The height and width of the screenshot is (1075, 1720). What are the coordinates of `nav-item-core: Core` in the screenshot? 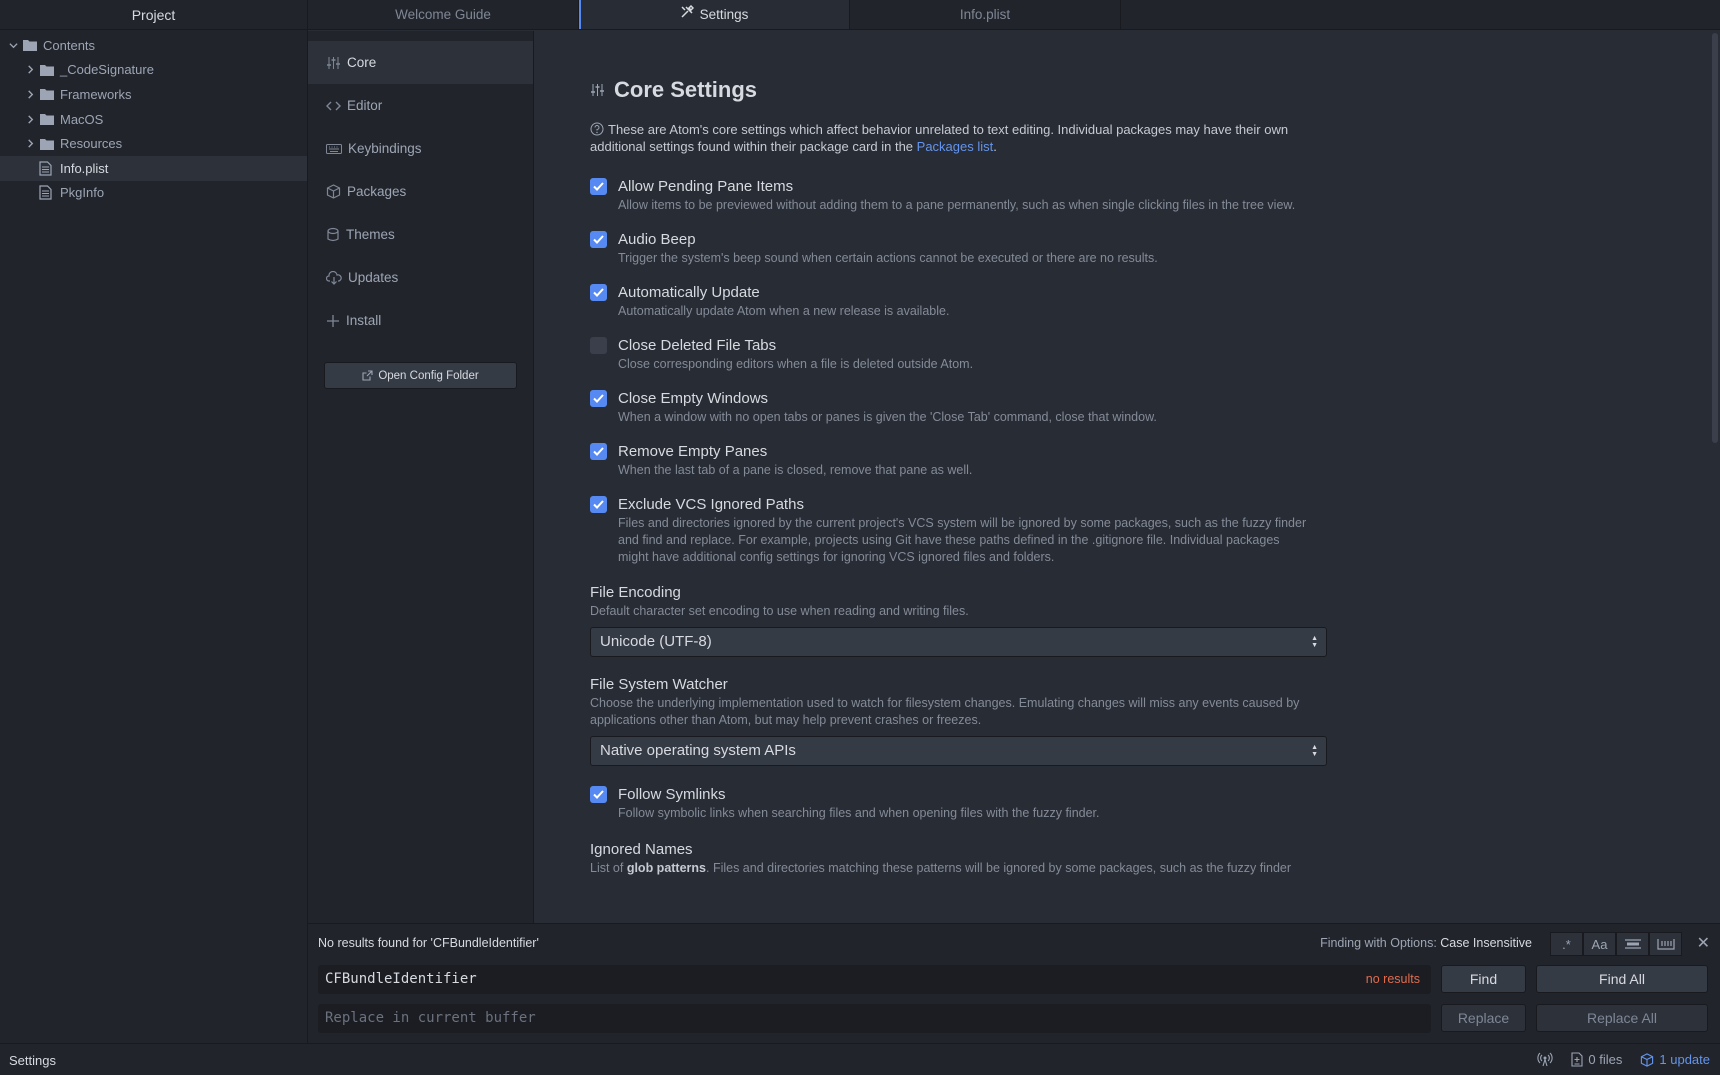 It's located at (420, 62).